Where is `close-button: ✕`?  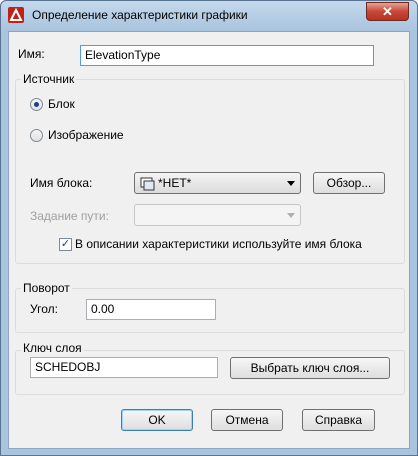 close-button: ✕ is located at coordinates (387, 11).